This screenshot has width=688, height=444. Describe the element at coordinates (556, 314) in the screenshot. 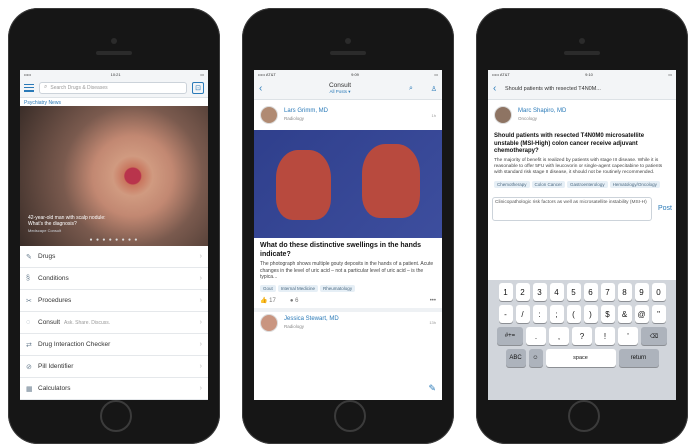

I see `key: ;` at that location.